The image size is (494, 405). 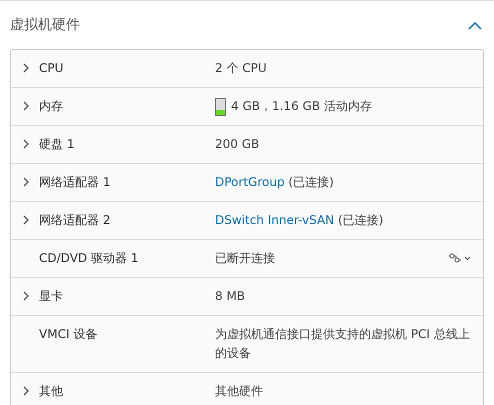 I want to click on collapse-button, so click(x=475, y=25).